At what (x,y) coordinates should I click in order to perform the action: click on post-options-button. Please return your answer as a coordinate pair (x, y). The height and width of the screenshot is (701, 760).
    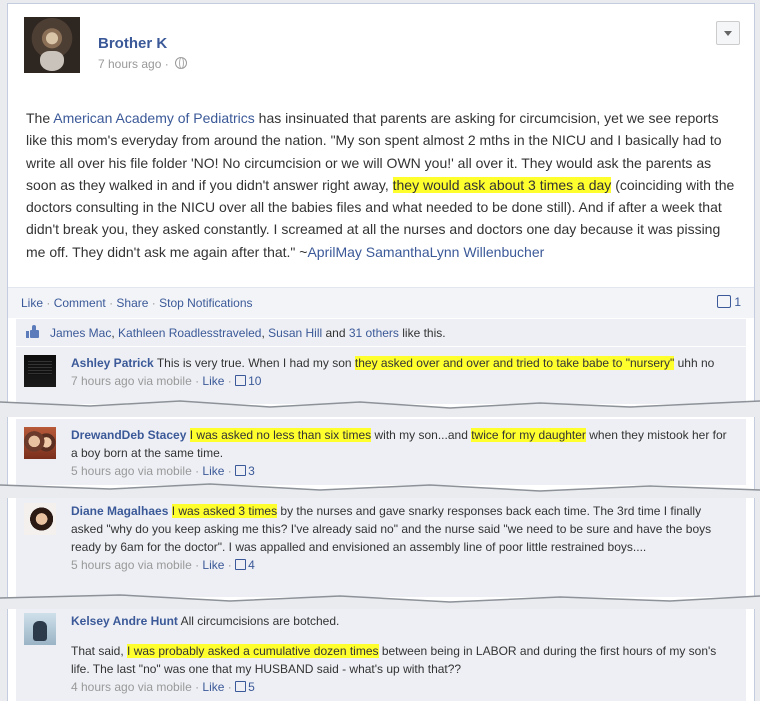
    Looking at the image, I should click on (728, 33).